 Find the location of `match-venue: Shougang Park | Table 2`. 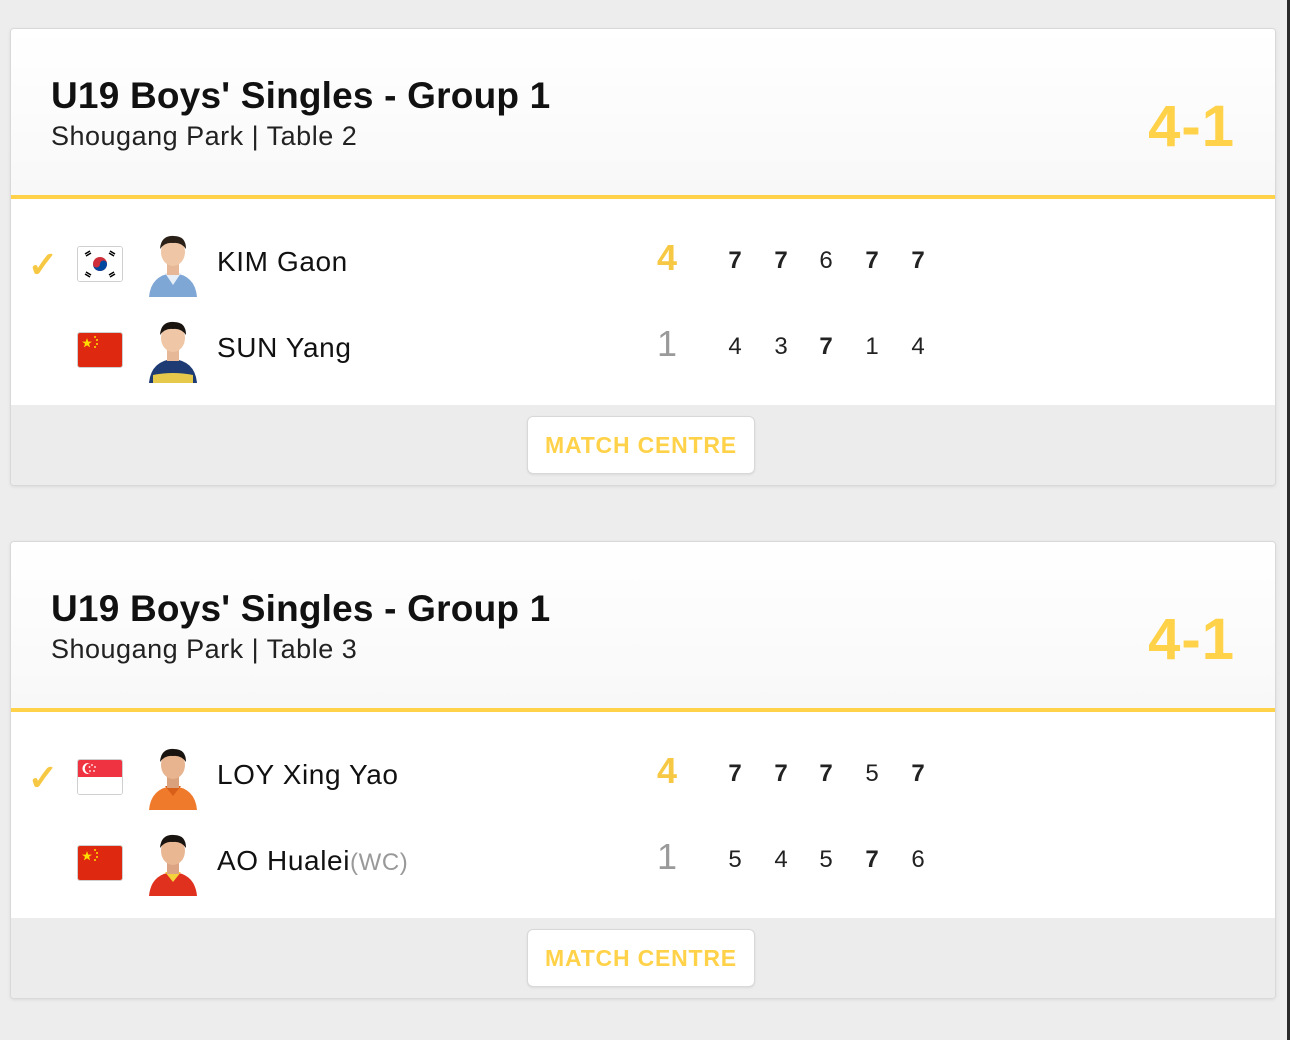

match-venue: Shougang Park | Table 2 is located at coordinates (204, 136).